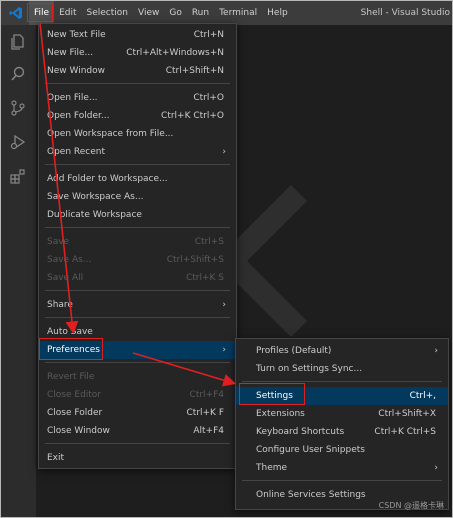 The image size is (453, 518). Describe the element at coordinates (342, 351) in the screenshot. I see `menu-item-profiles: Profiles (Default) ›` at that location.